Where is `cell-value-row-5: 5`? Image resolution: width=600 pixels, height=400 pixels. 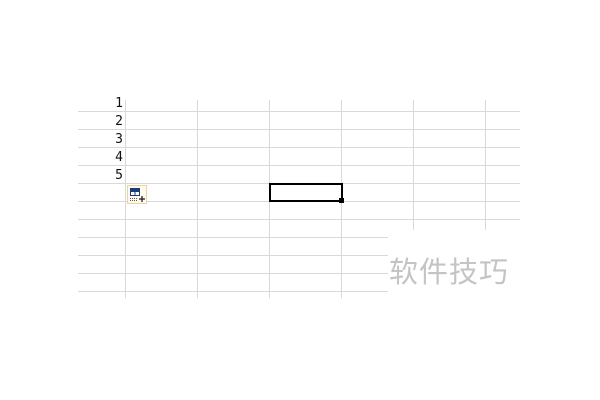
cell-value-row-5: 5 is located at coordinates (102, 176).